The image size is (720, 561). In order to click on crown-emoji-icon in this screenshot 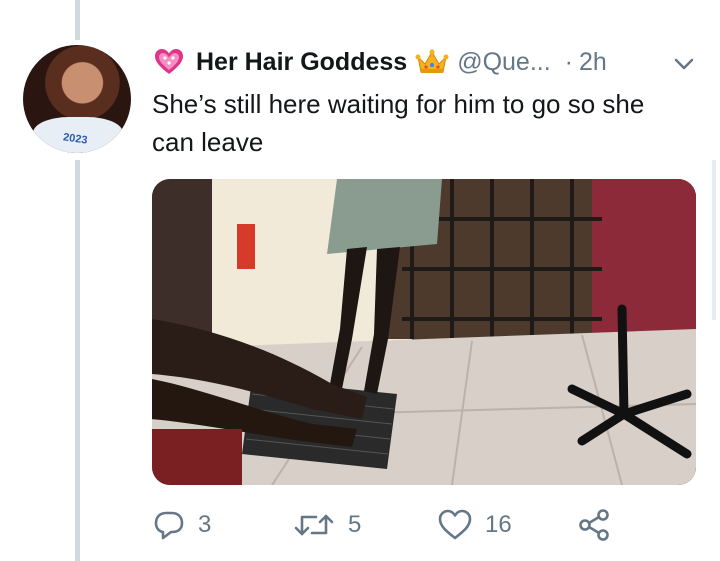, I will do `click(432, 62)`.